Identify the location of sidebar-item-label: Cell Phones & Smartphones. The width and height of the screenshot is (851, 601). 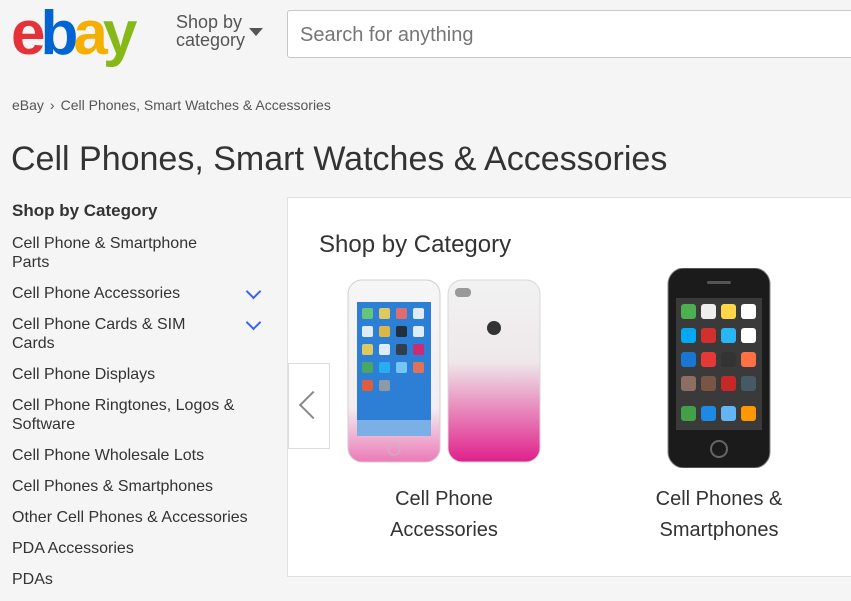
(112, 486).